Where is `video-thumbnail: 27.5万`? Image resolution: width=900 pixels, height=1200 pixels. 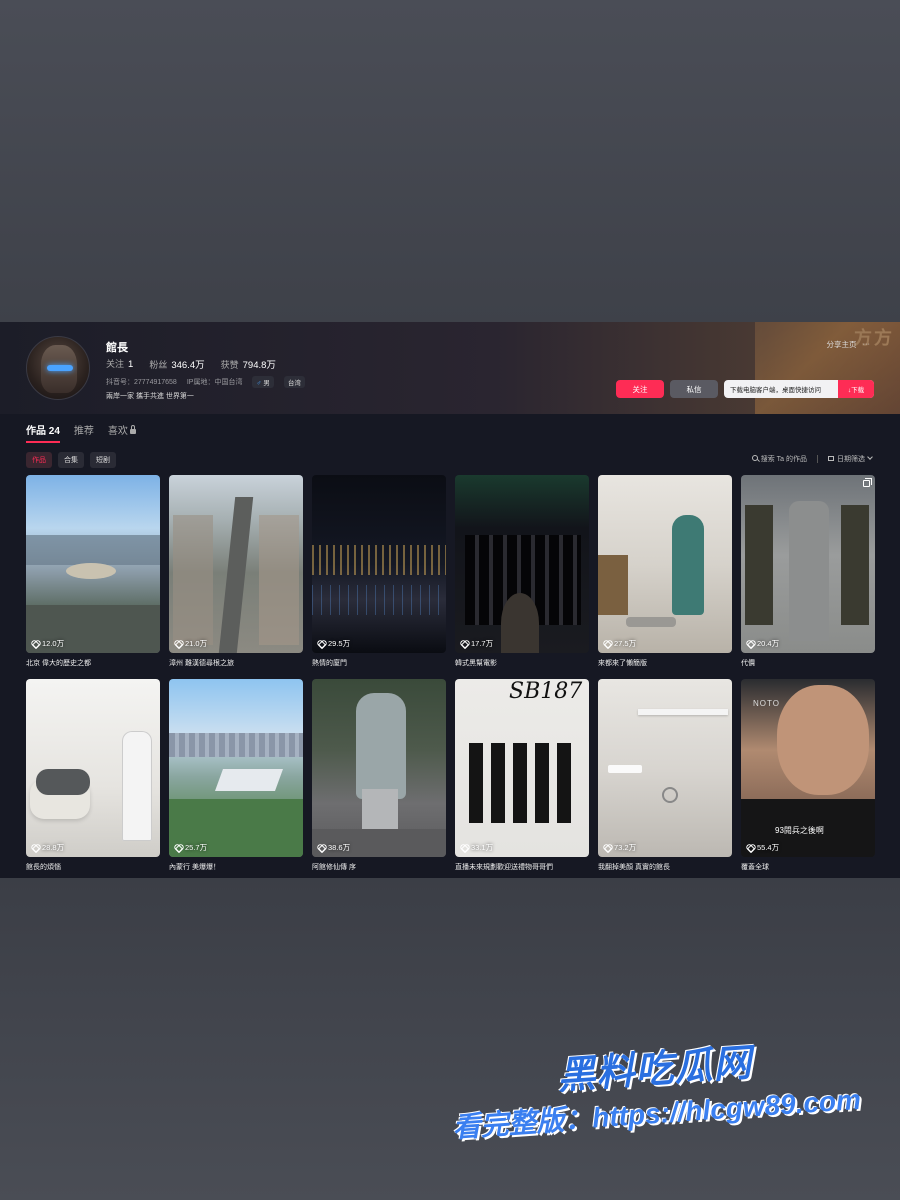 video-thumbnail: 27.5万 is located at coordinates (665, 564).